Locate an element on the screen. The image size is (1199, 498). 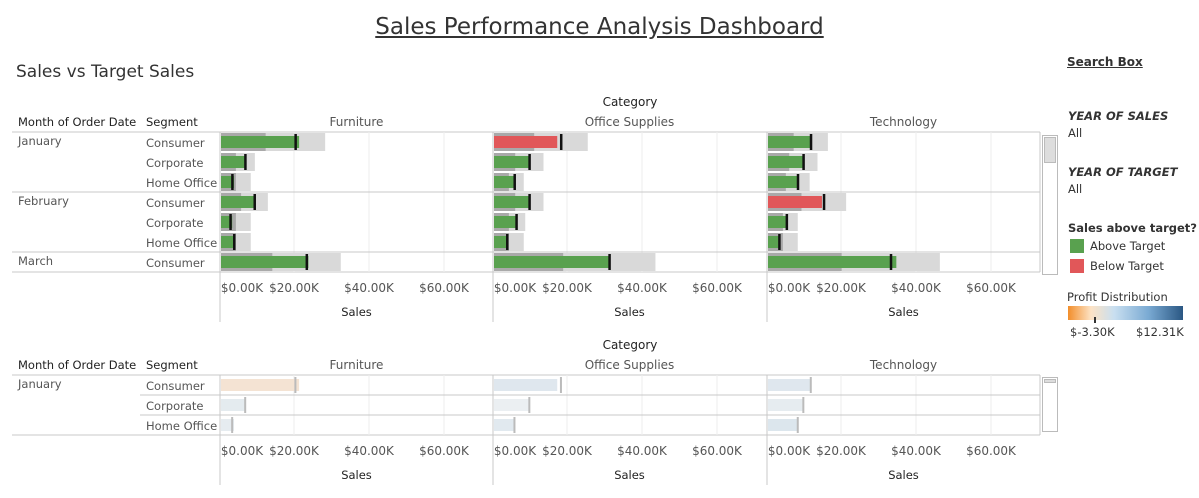
year-of-target-value: All is located at coordinates (1075, 189).